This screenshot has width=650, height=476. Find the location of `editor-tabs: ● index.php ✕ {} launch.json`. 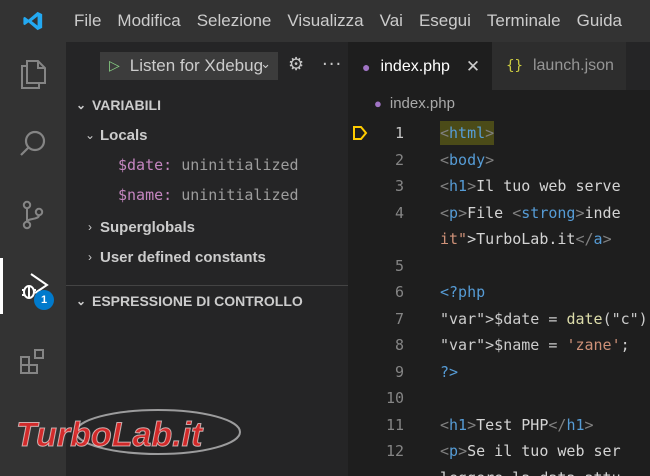

editor-tabs: ● index.php ✕ {} launch.json is located at coordinates (499, 66).